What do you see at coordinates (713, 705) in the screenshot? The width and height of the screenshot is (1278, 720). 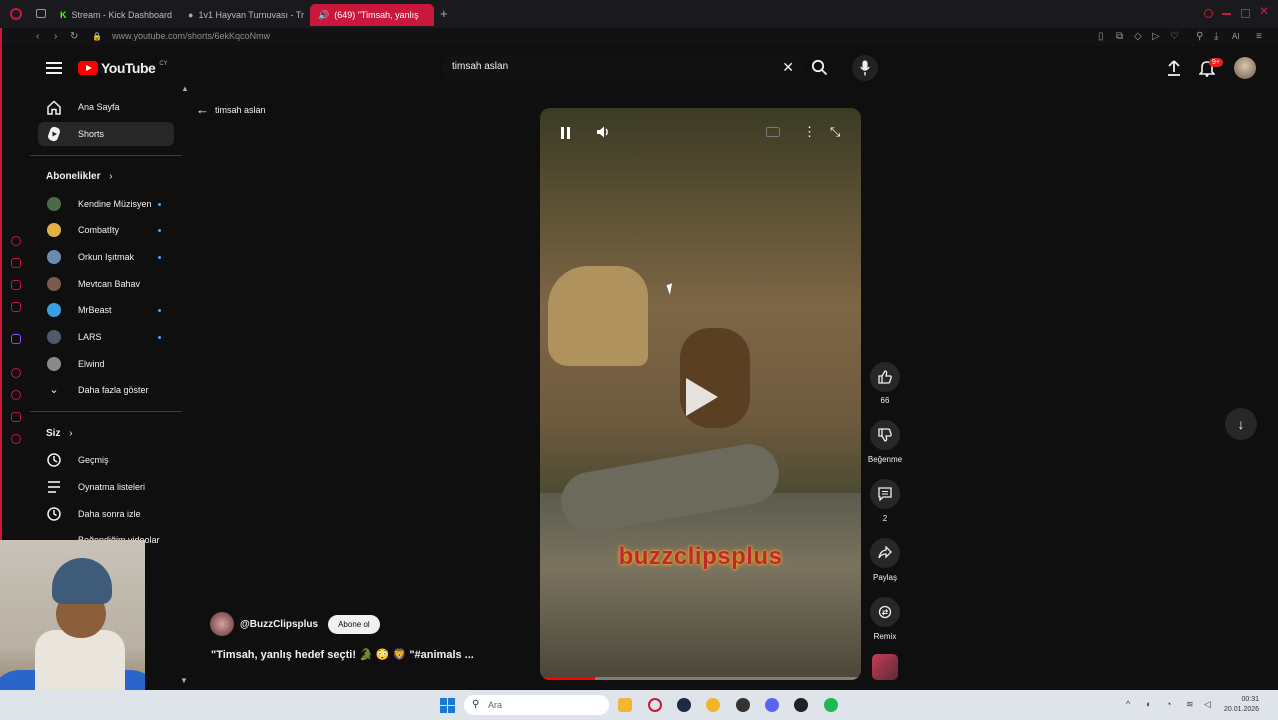 I see `chrome-icon` at bounding box center [713, 705].